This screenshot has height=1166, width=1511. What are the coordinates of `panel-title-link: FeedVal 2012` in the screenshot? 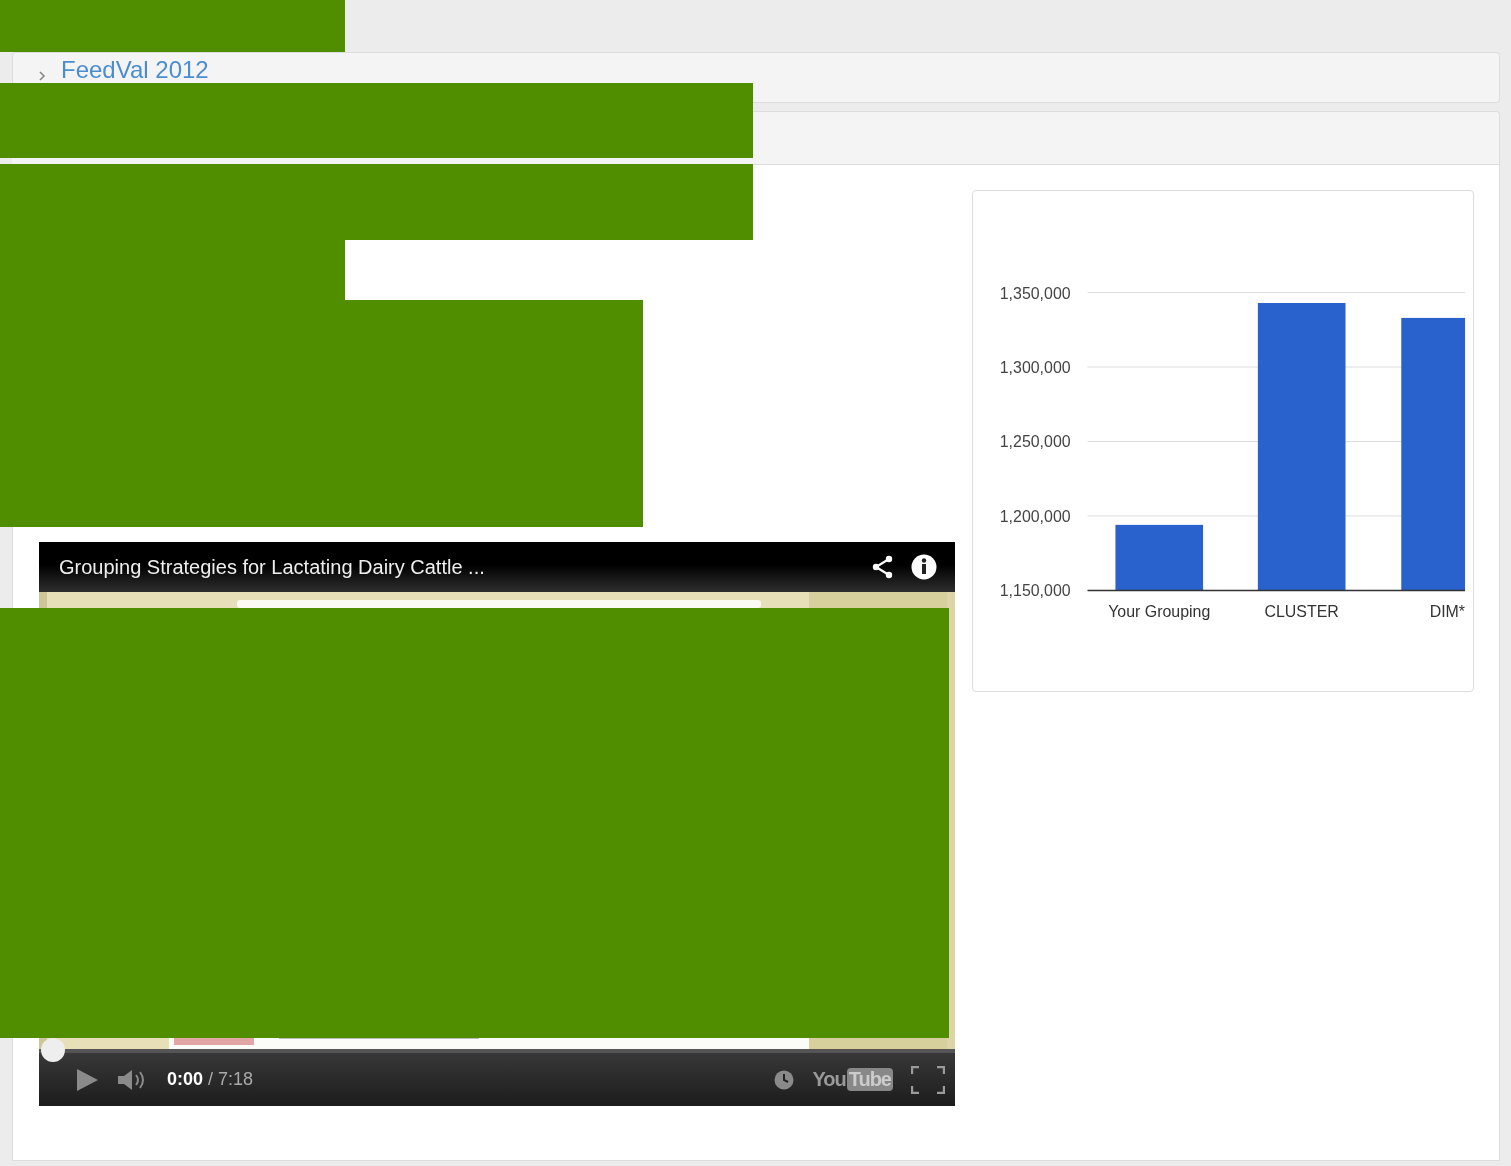 It's located at (135, 70).